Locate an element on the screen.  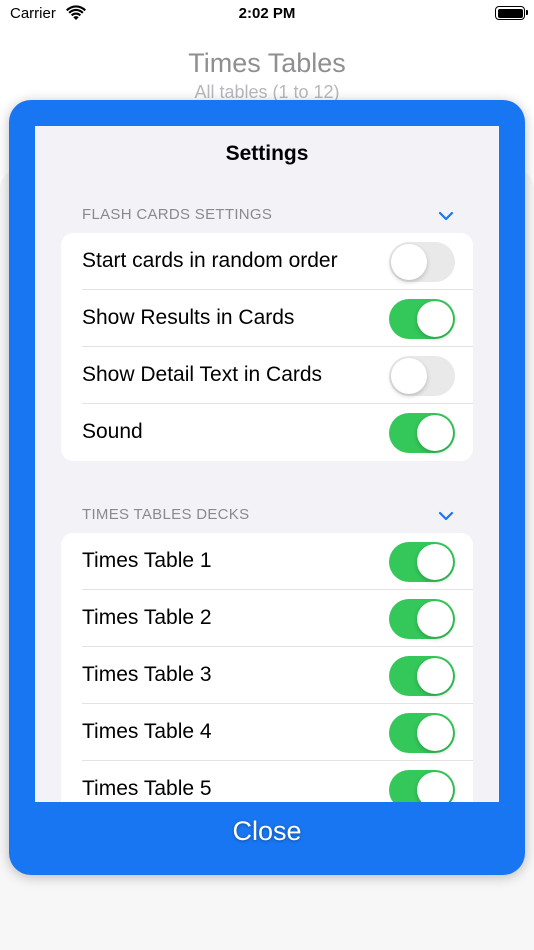
setting-row-sound: Sound is located at coordinates (267, 432).